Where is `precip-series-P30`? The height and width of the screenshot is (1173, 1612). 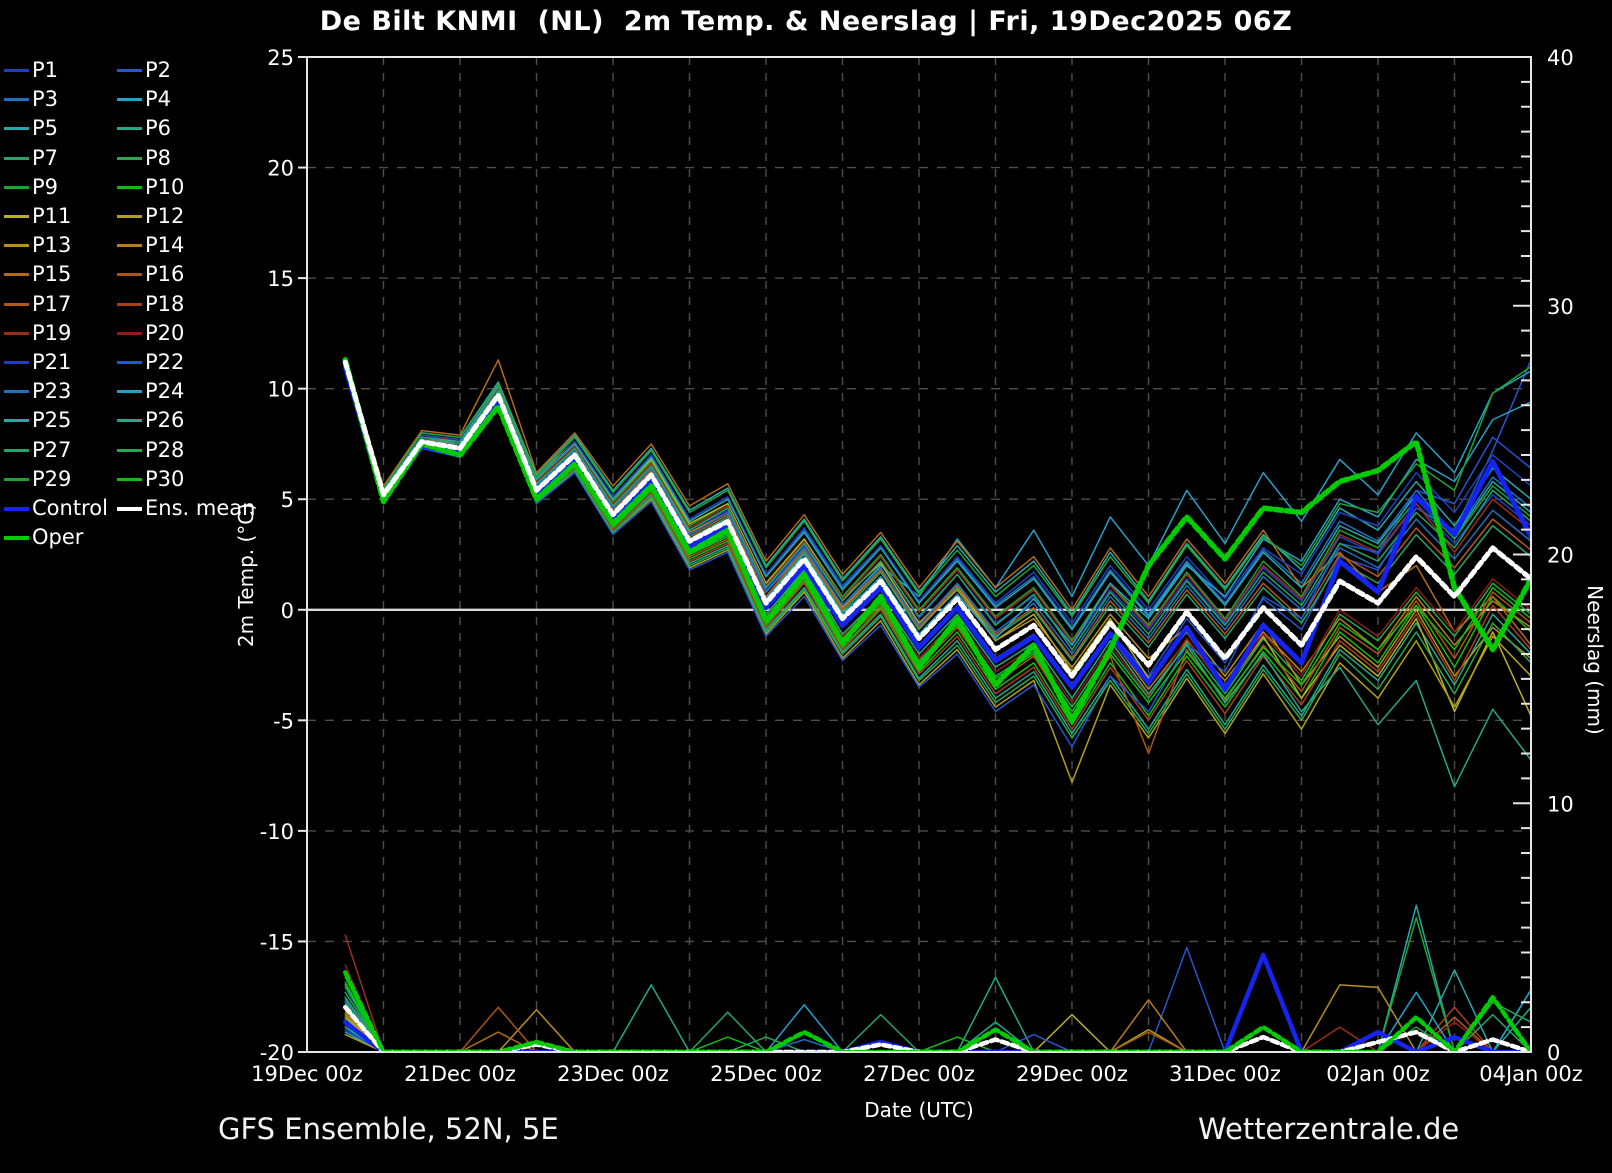
precip-series-P30 is located at coordinates (937, 1018).